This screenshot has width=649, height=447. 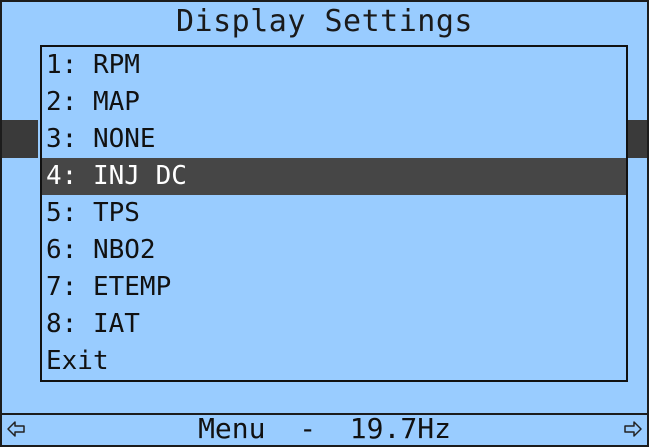 What do you see at coordinates (334, 176) in the screenshot?
I see `menu-item-inj-dc: 4: INJ DC` at bounding box center [334, 176].